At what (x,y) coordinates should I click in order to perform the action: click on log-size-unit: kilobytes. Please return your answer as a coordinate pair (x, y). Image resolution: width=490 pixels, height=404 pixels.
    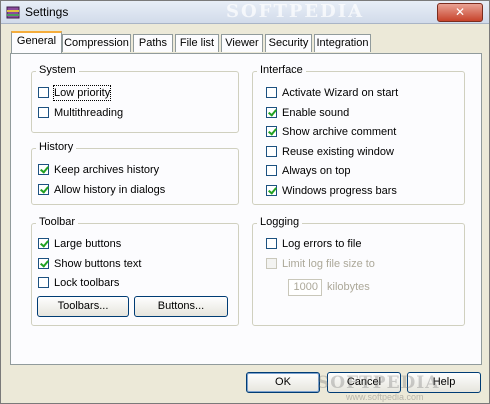
    Looking at the image, I should click on (348, 287).